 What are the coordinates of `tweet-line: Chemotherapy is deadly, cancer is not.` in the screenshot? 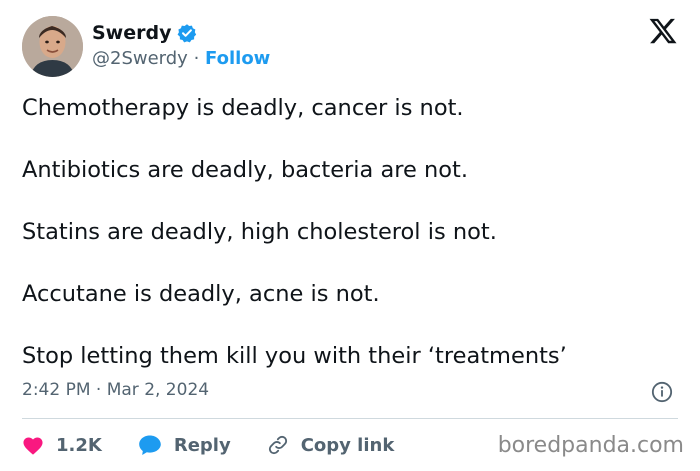 It's located at (243, 108).